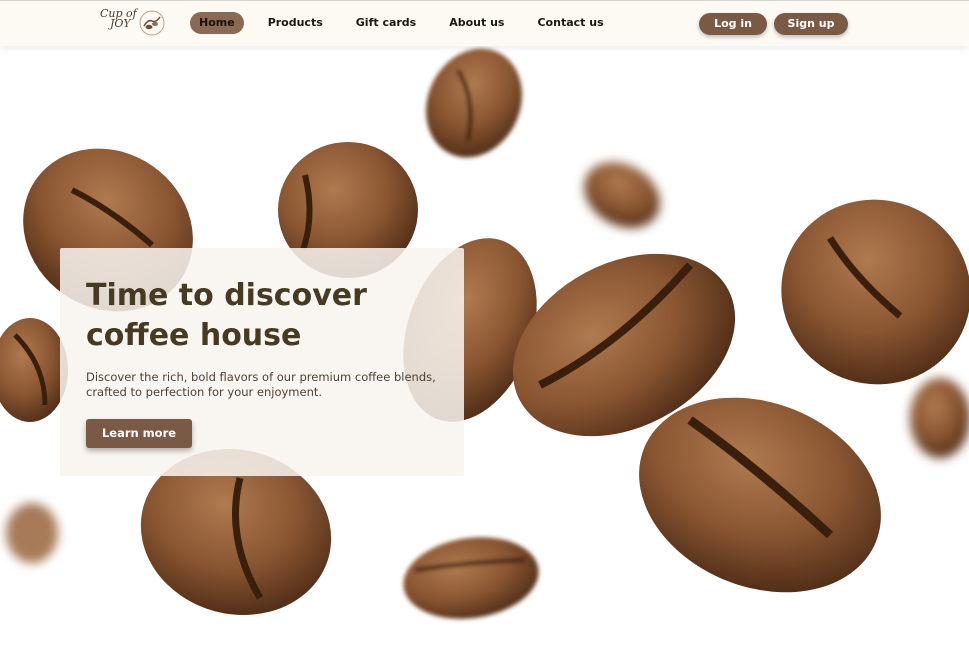  I want to click on nav-item-gift-cards: Gift cards, so click(386, 23).